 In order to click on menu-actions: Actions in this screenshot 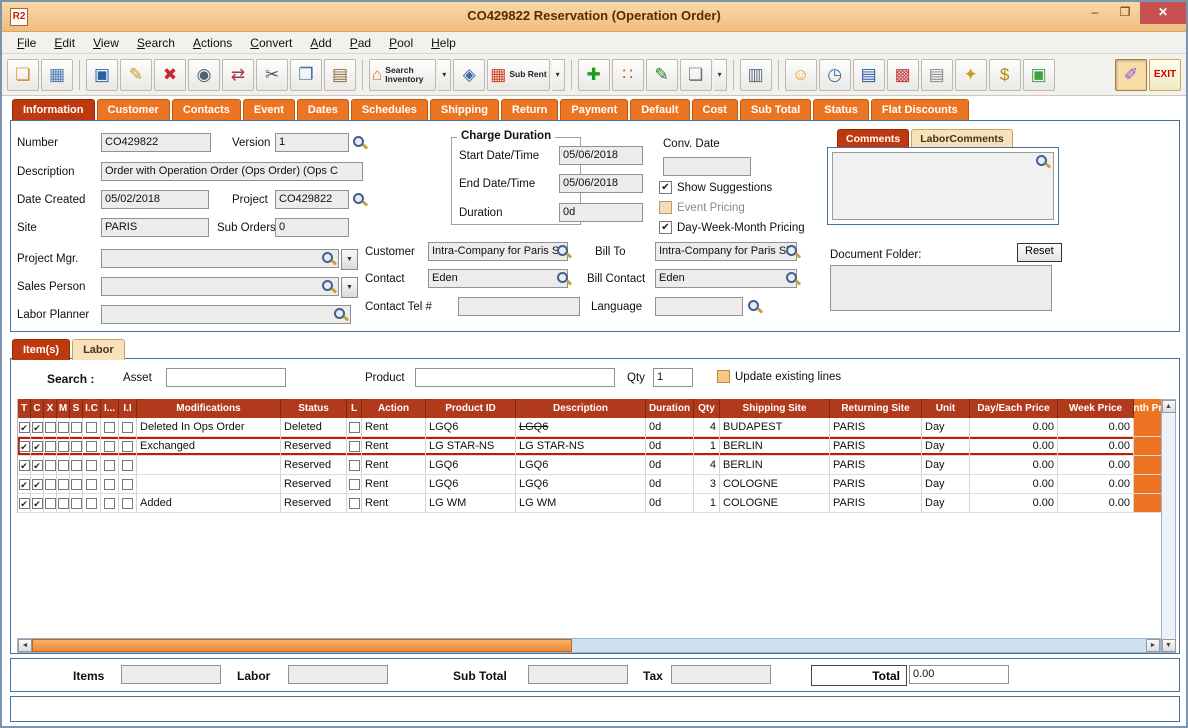, I will do `click(212, 43)`.